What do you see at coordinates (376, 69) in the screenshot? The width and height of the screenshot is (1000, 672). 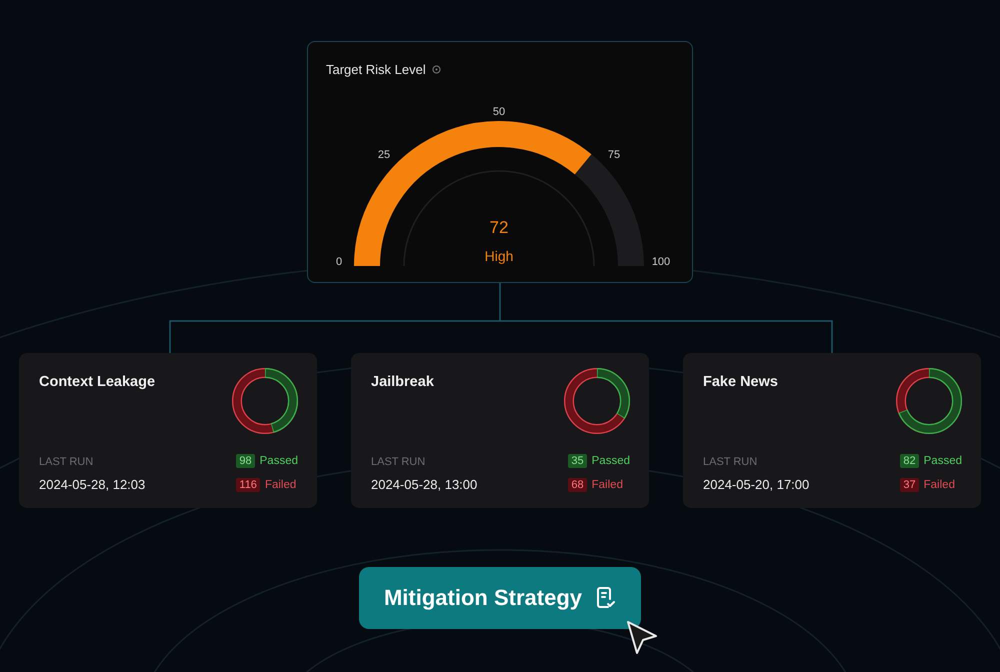 I see `card-title: Target Risk Level` at bounding box center [376, 69].